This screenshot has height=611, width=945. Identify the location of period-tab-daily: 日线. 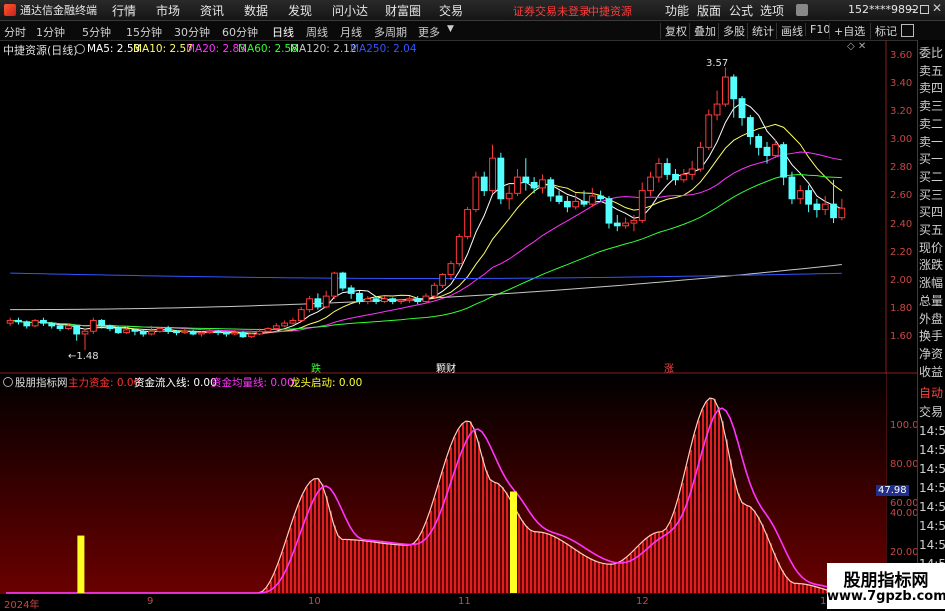
(283, 32).